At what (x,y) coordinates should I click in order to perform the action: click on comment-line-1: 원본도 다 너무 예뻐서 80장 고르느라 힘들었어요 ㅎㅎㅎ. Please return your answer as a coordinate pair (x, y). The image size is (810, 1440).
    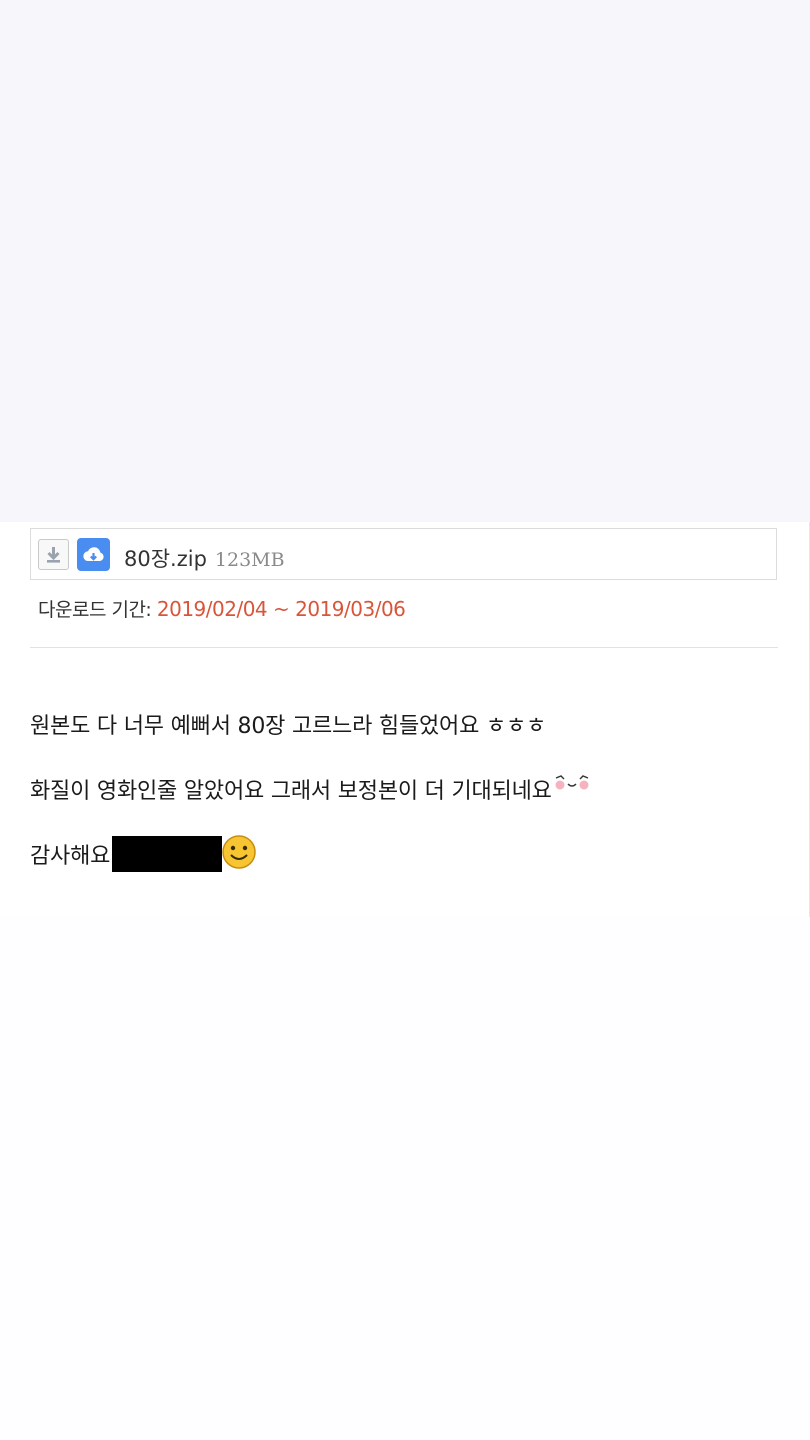
    Looking at the image, I should click on (288, 726).